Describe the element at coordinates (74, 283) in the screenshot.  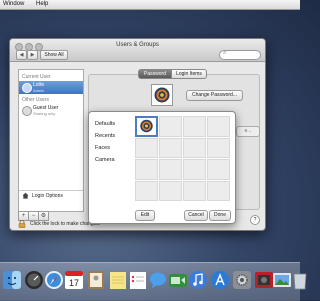
I see `calendar-day-label: 17` at that location.